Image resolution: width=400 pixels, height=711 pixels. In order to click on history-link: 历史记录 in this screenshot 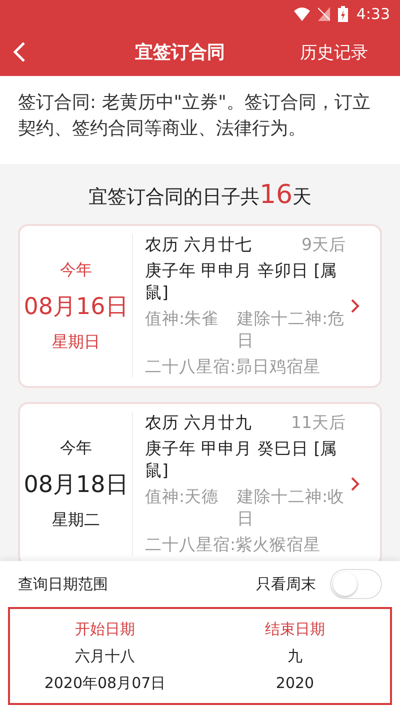, I will do `click(350, 52)`.